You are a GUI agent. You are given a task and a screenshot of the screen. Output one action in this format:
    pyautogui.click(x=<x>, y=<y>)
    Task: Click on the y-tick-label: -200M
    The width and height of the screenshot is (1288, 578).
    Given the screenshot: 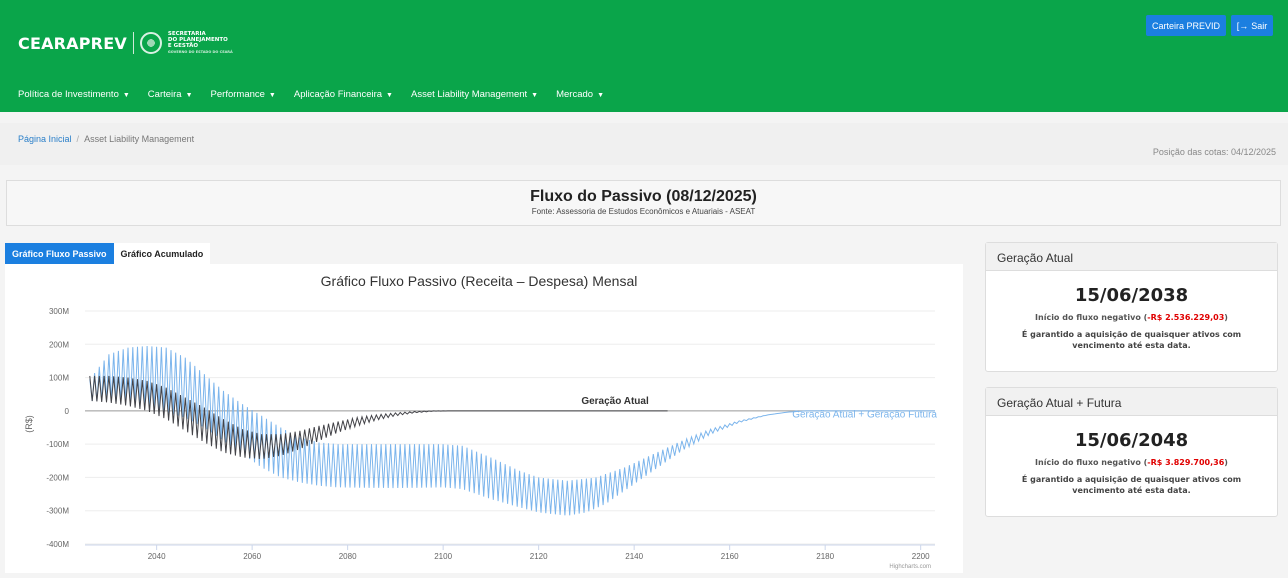 What is the action you would take?
    pyautogui.click(x=57, y=477)
    